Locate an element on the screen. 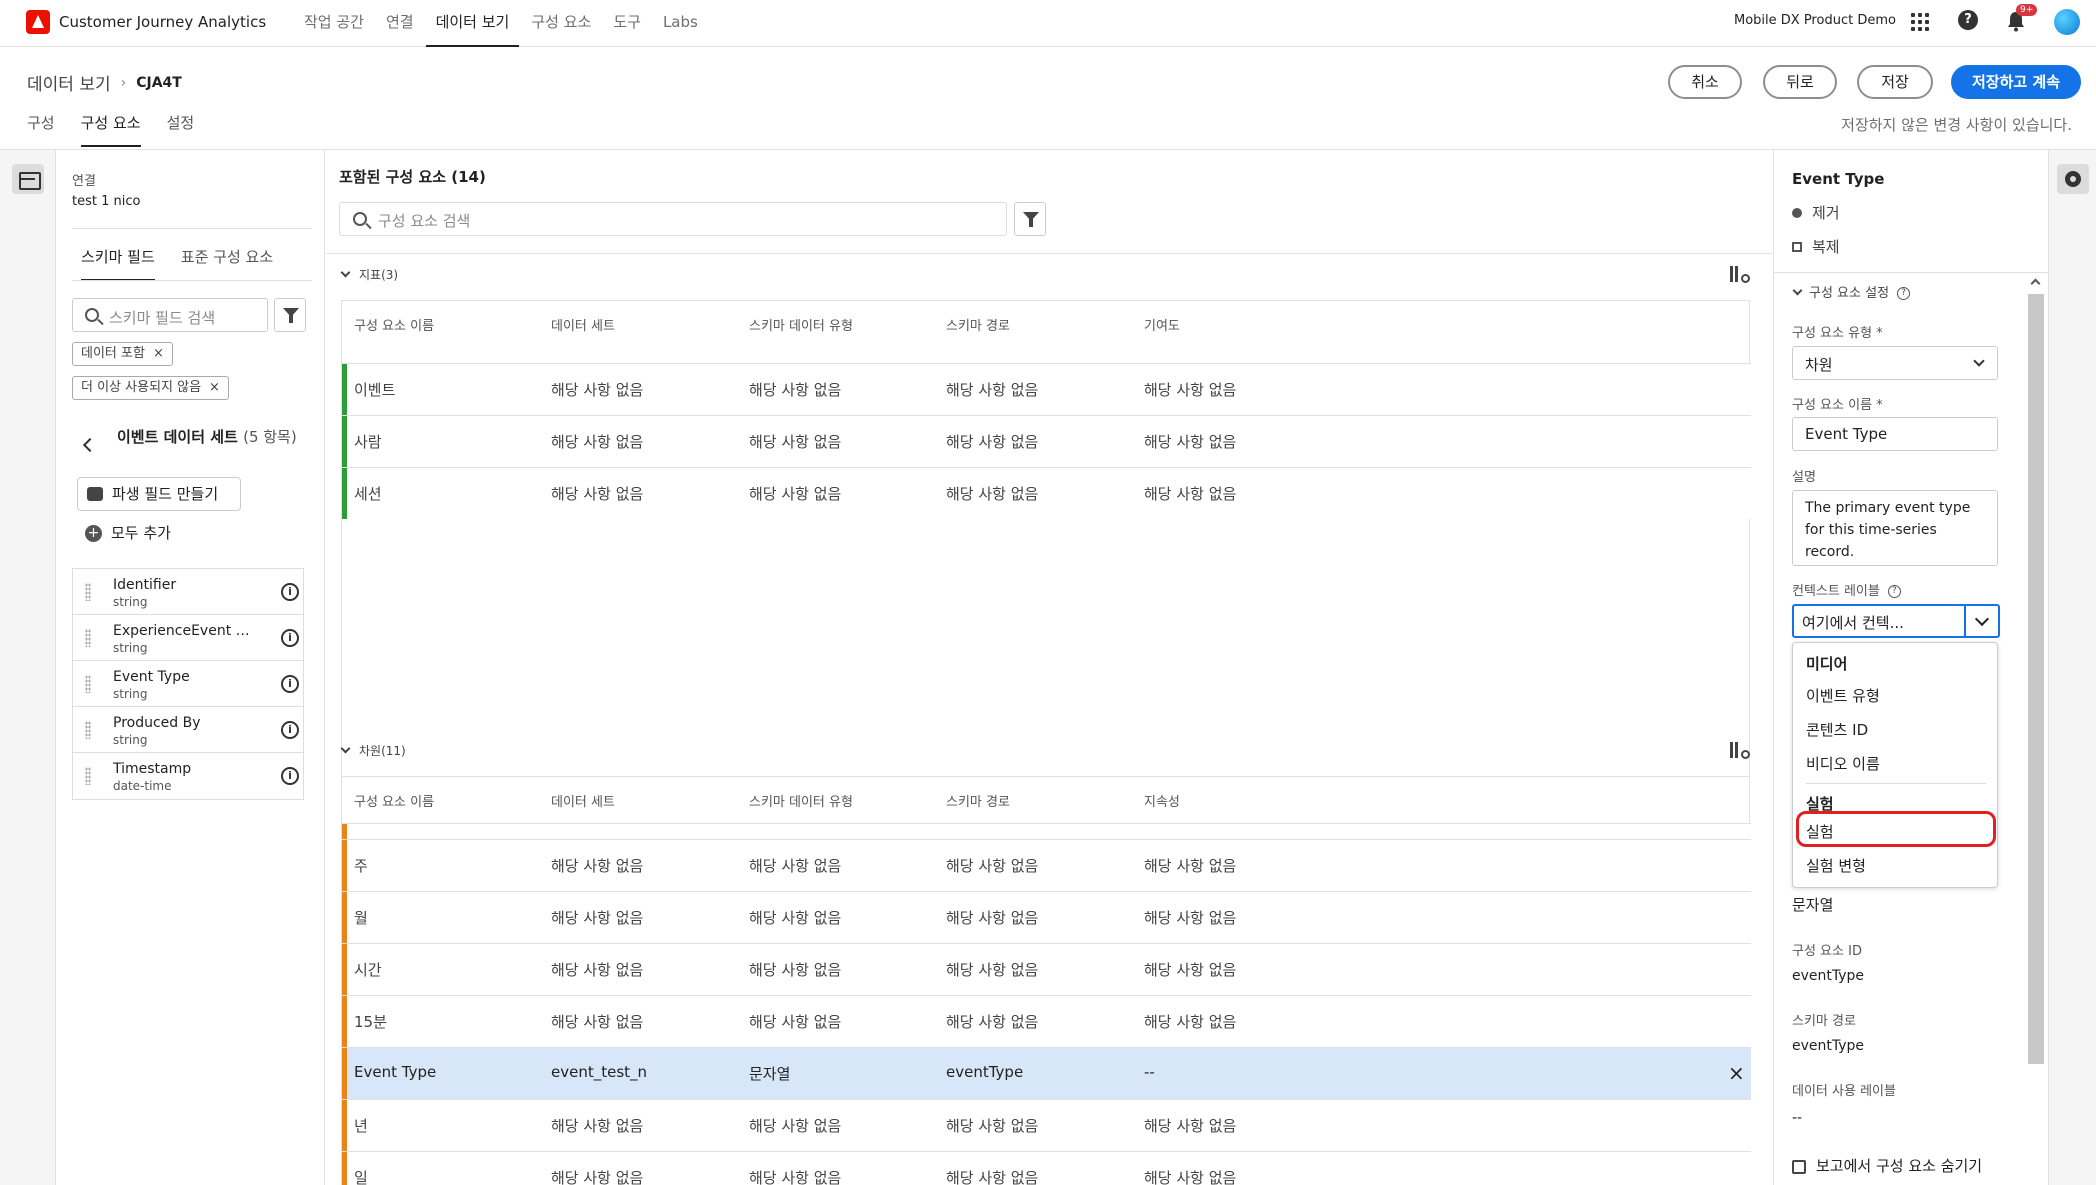 This screenshot has width=2096, height=1185. table-row: 15분 해당 사항 없음 해당 사항 없음 해당 사항 없음 해당 사항 없음 is located at coordinates (1046, 1021).